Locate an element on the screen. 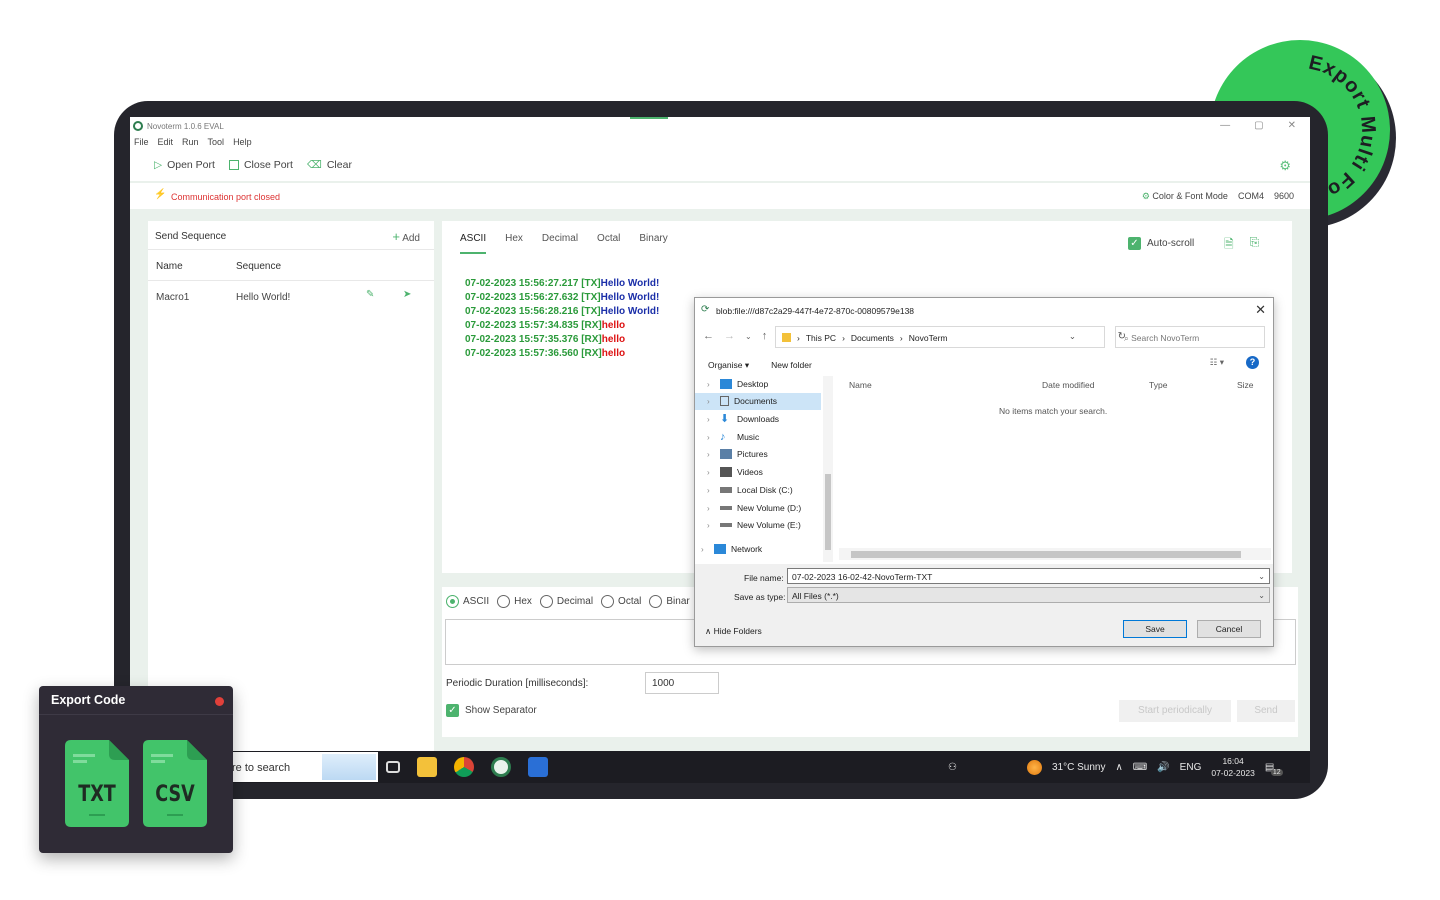  sequence-row: Macro1 Hello World! ✎ ➤ is located at coordinates (291, 297).